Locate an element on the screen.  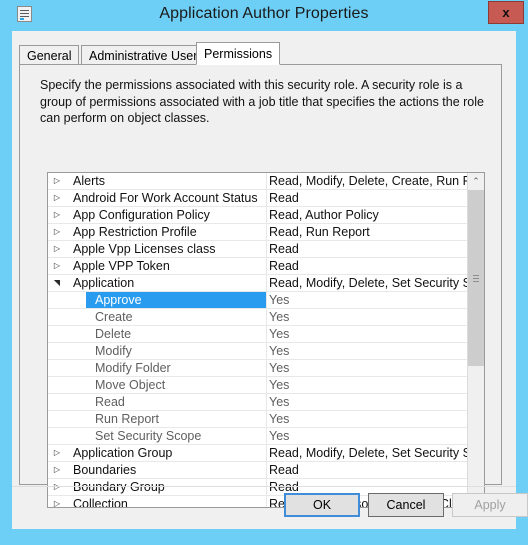
tab-administrative-users: Administrative Users is located at coordinates (146, 54).